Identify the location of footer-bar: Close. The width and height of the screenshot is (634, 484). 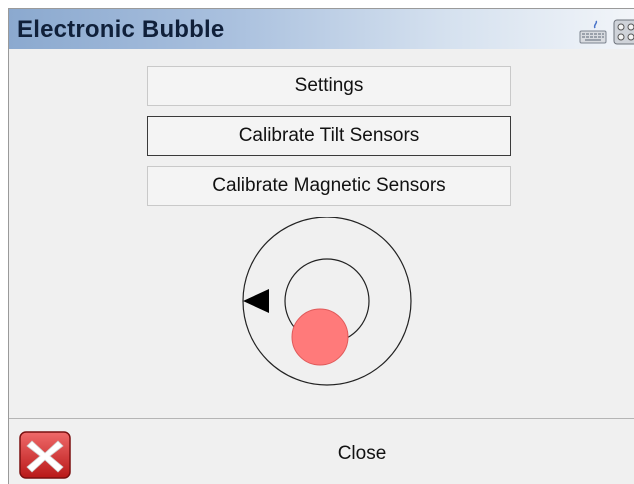
(321, 451).